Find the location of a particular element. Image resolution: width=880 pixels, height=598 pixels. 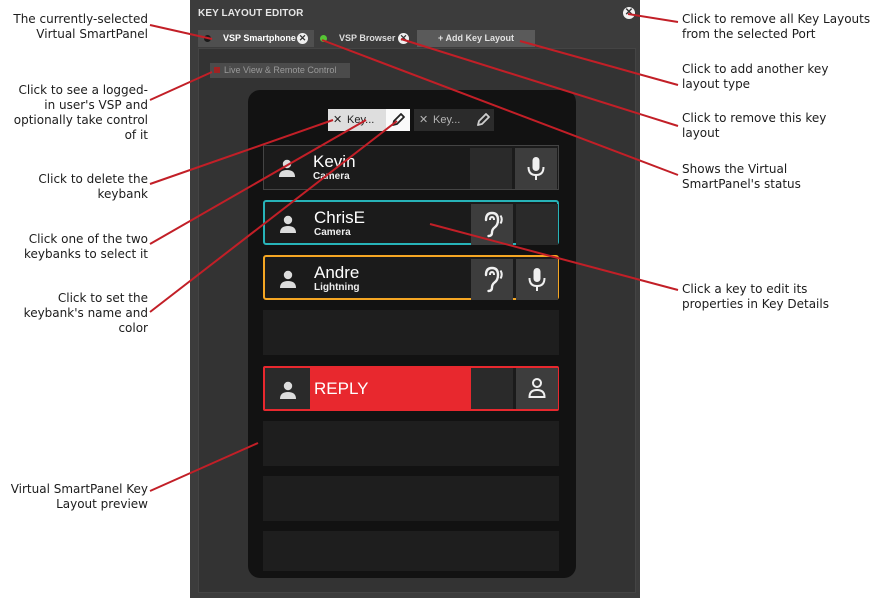

callout-vsp-status: Shows the Virtual SmartPanel's status is located at coordinates (741, 176).